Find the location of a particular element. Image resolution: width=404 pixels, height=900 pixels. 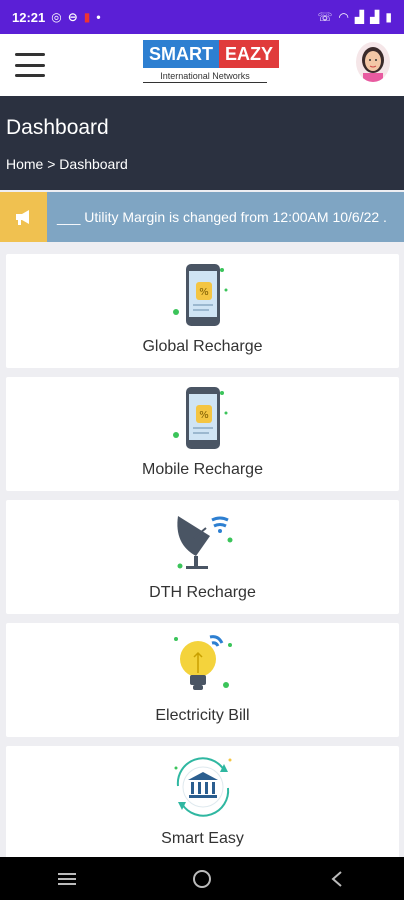

volte-icon: ☏ is located at coordinates (325, 17).